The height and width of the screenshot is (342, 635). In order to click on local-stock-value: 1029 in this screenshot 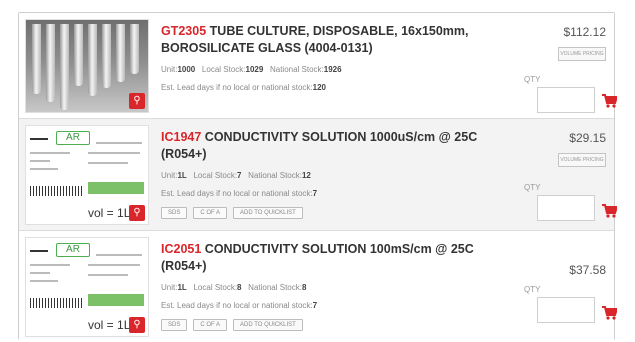, I will do `click(254, 69)`.